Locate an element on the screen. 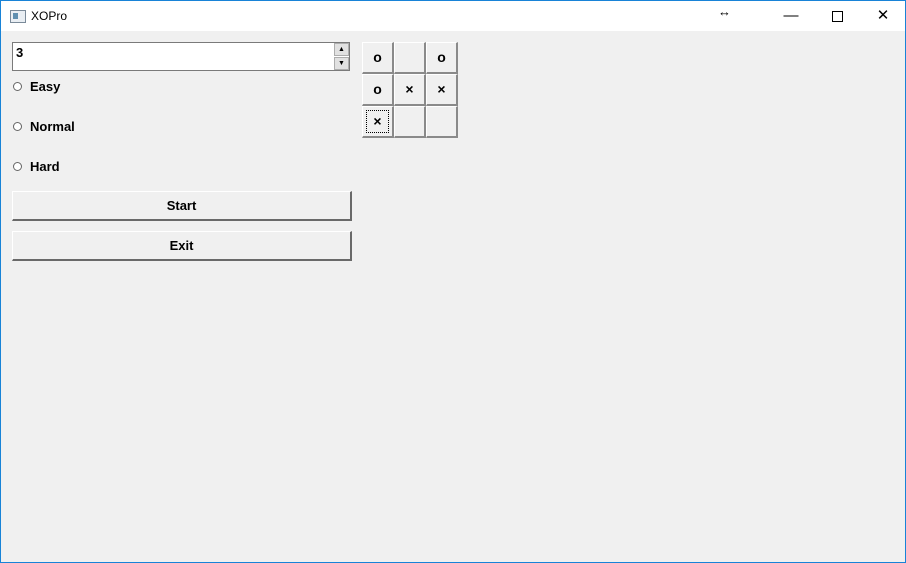  spin-down-button: ▼ is located at coordinates (341, 63).